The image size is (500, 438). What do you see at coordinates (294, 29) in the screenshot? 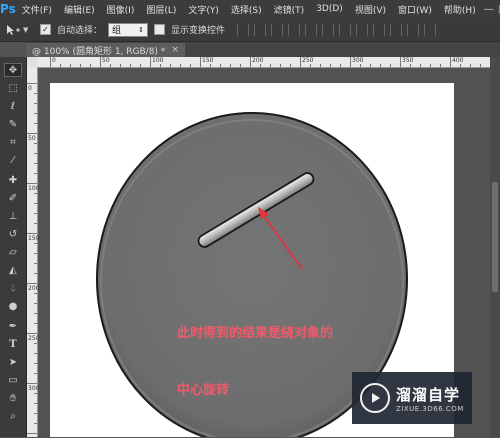
I see `align-left-icon` at bounding box center [294, 29].